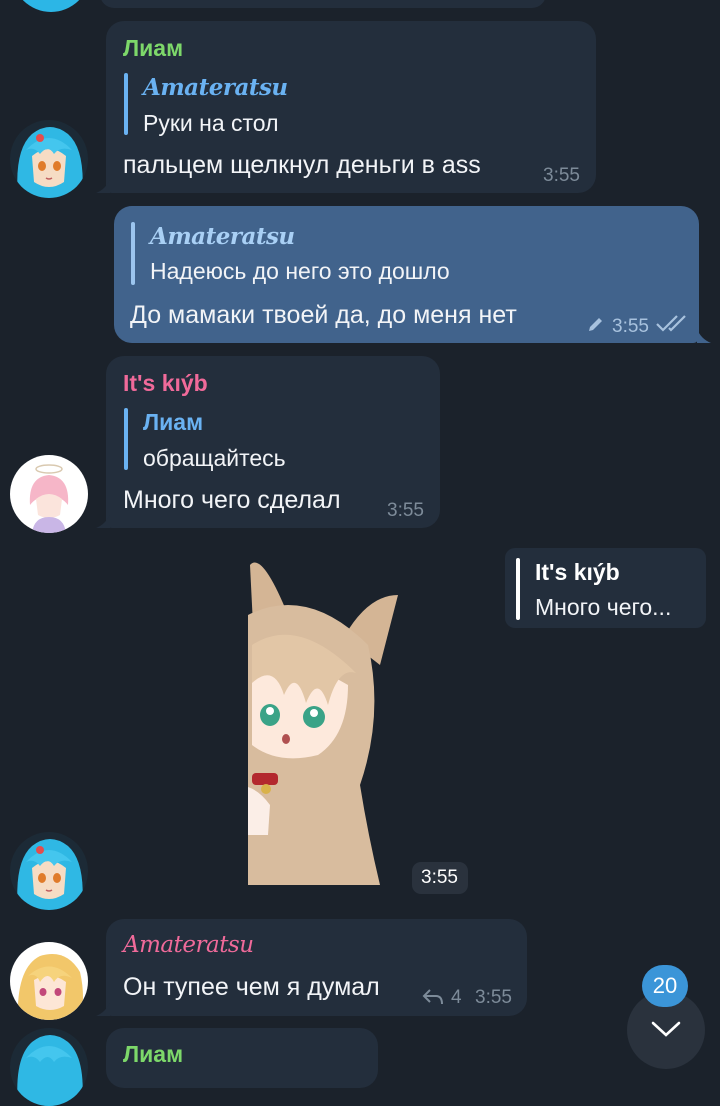  What do you see at coordinates (188, 945) in the screenshot?
I see `sender-name: Amateratsu` at bounding box center [188, 945].